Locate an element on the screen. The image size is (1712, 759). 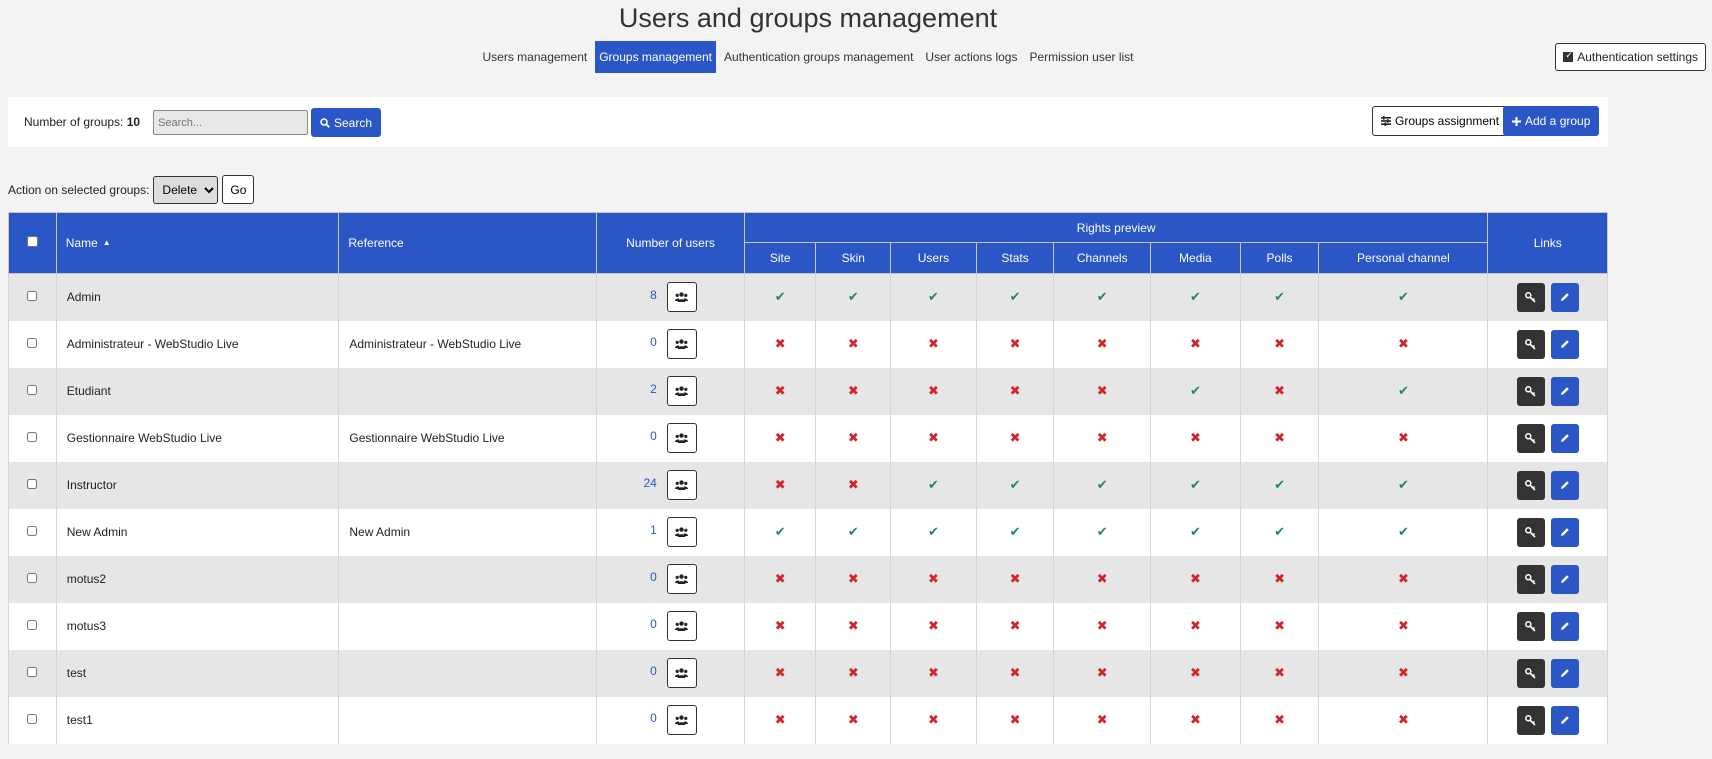
tab-user-actions-logs: User actions logs is located at coordinates (971, 57).